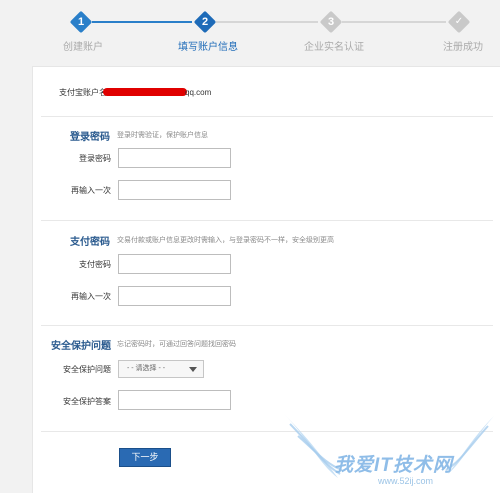 Image resolution: width=500 pixels, height=493 pixels. I want to click on step-2-label: 填写账户信息, so click(208, 47).